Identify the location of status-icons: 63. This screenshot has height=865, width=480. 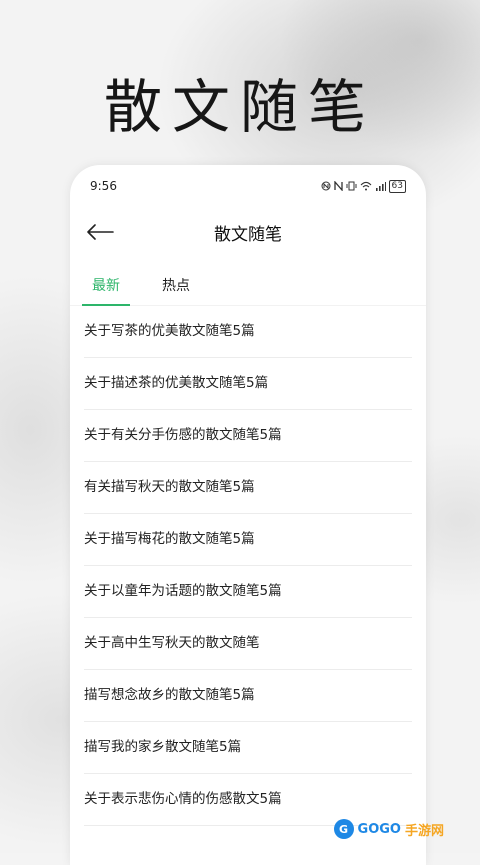
(363, 186).